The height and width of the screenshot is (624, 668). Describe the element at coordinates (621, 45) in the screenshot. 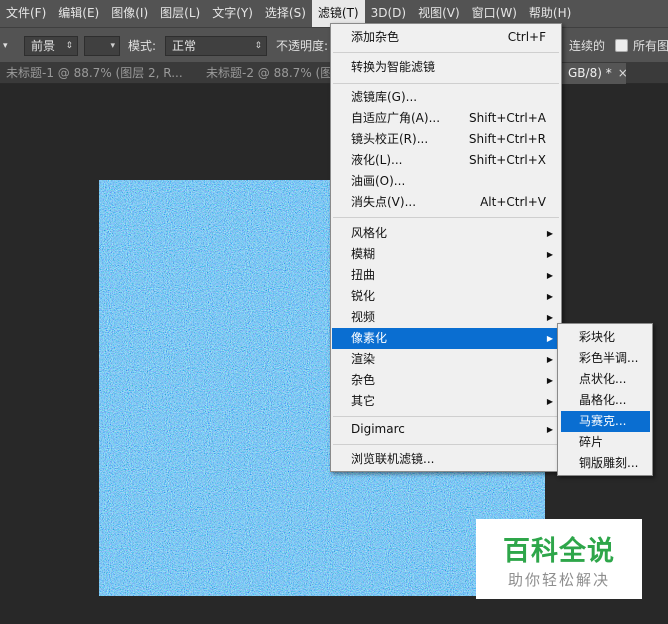

I see `all-layers-checkbox` at that location.